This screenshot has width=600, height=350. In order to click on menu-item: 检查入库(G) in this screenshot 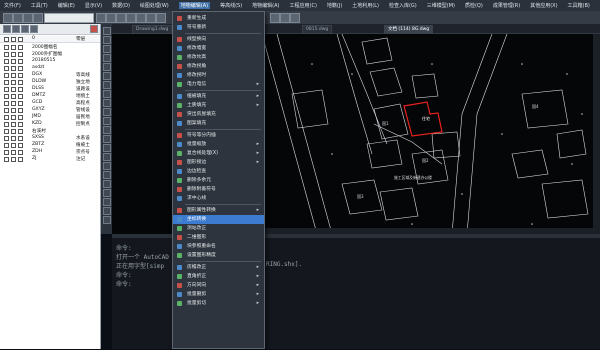, I will do `click(403, 5)`.